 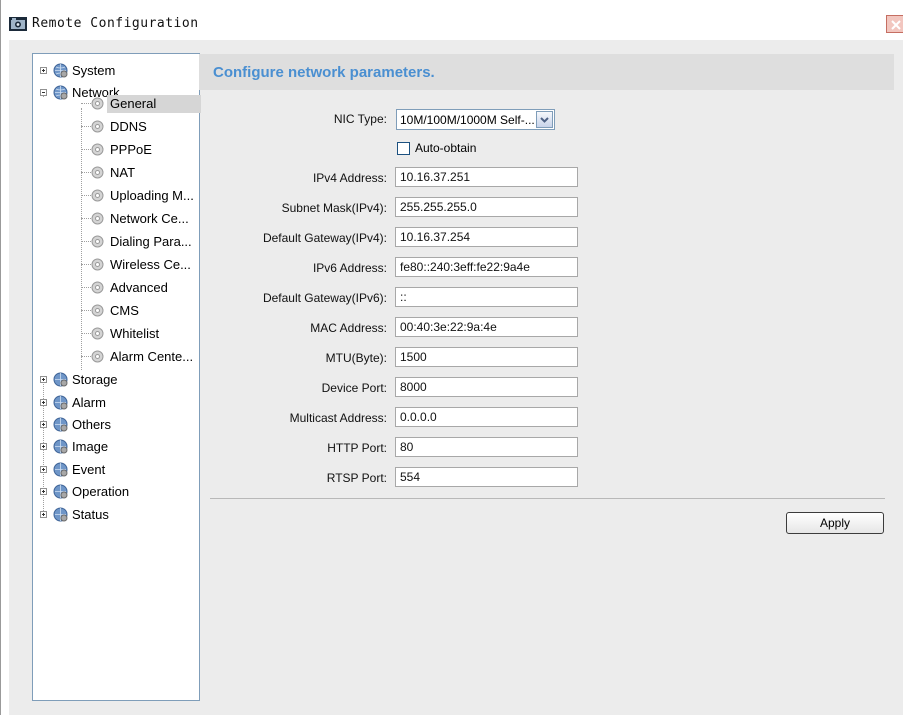 I want to click on section-header: Configure network parameters., so click(x=546, y=72).